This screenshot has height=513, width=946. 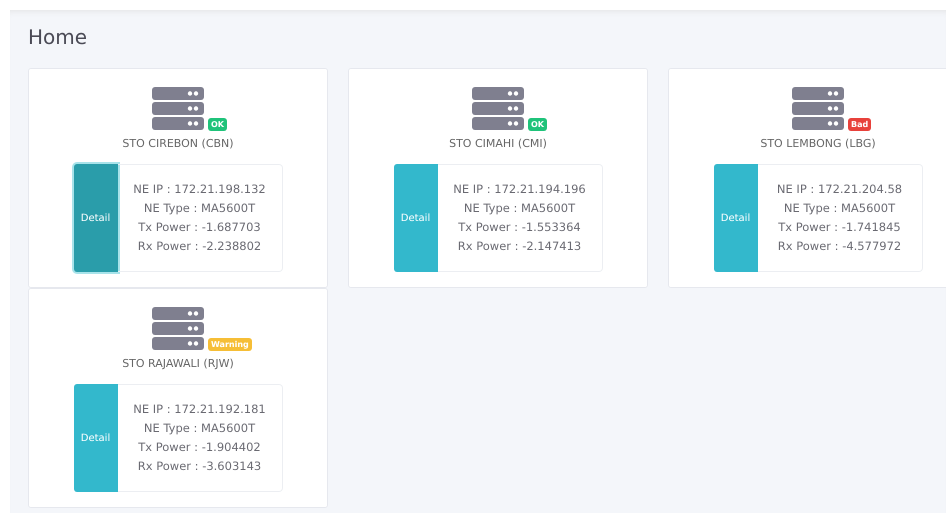 I want to click on info-line: NE IP : 172.21.192.181, so click(x=199, y=409).